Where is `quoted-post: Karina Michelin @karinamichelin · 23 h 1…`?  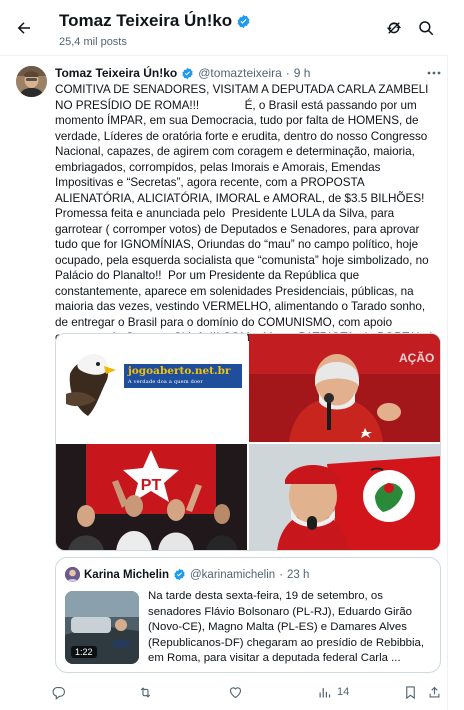 quoted-post: Karina Michelin @karinamichelin · 23 h 1… is located at coordinates (248, 615).